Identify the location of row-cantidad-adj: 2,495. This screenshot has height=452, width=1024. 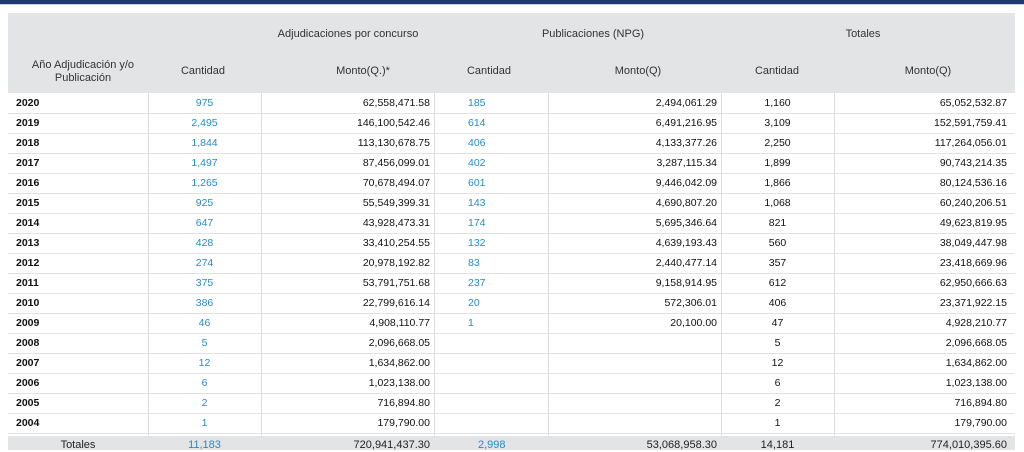
(204, 123).